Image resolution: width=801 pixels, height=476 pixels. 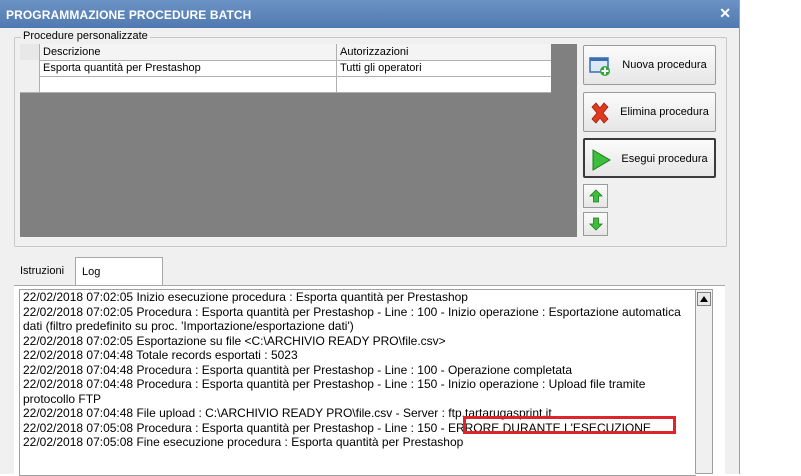 I want to click on scroll-up-button, so click(x=704, y=299).